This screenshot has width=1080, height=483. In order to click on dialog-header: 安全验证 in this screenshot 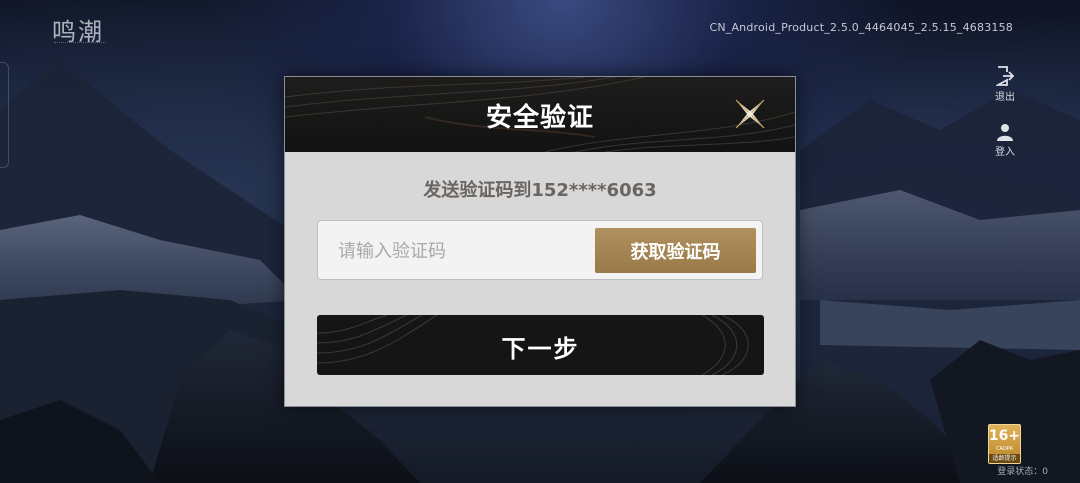, I will do `click(540, 114)`.